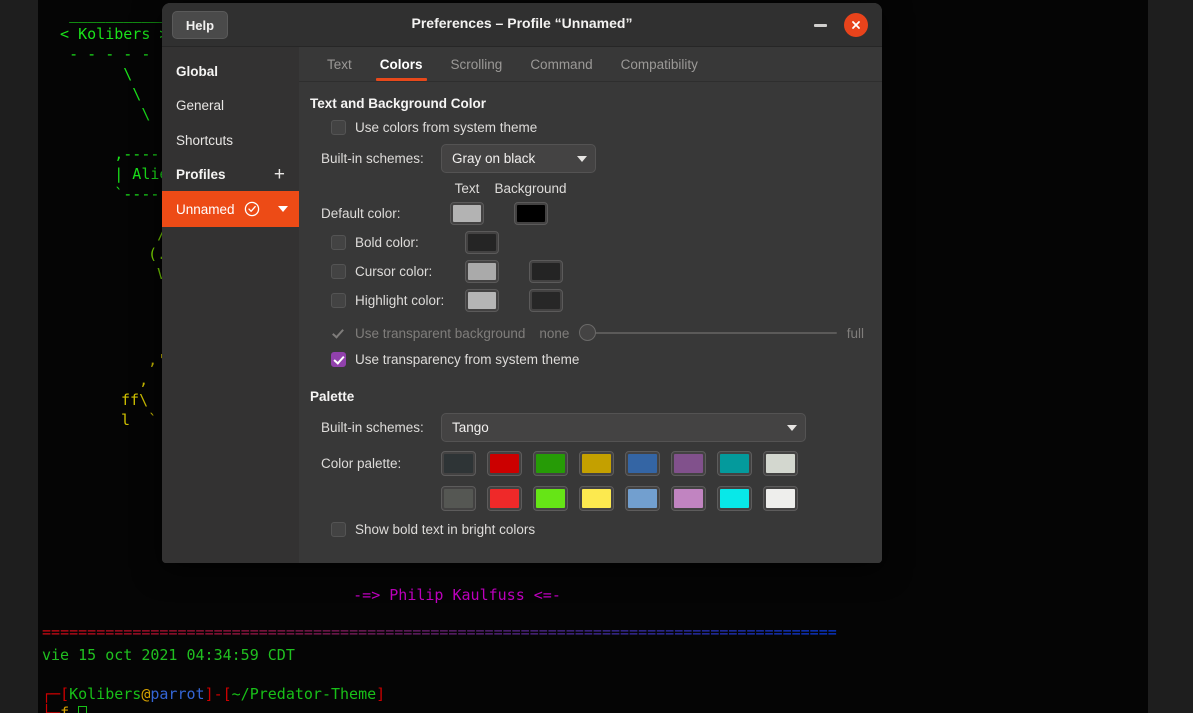 Image resolution: width=1193 pixels, height=713 pixels. What do you see at coordinates (398, 103) in the screenshot?
I see `section-title-text-background: Text and Background Color` at bounding box center [398, 103].